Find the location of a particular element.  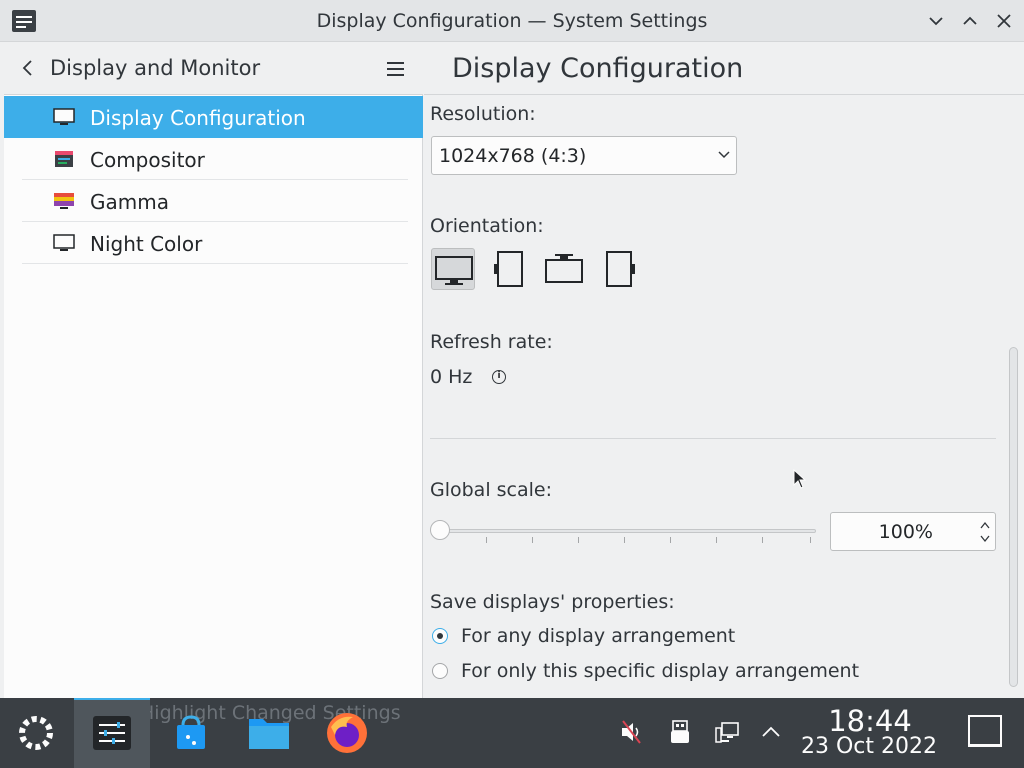

radio-any-arrangement is located at coordinates (440, 636).